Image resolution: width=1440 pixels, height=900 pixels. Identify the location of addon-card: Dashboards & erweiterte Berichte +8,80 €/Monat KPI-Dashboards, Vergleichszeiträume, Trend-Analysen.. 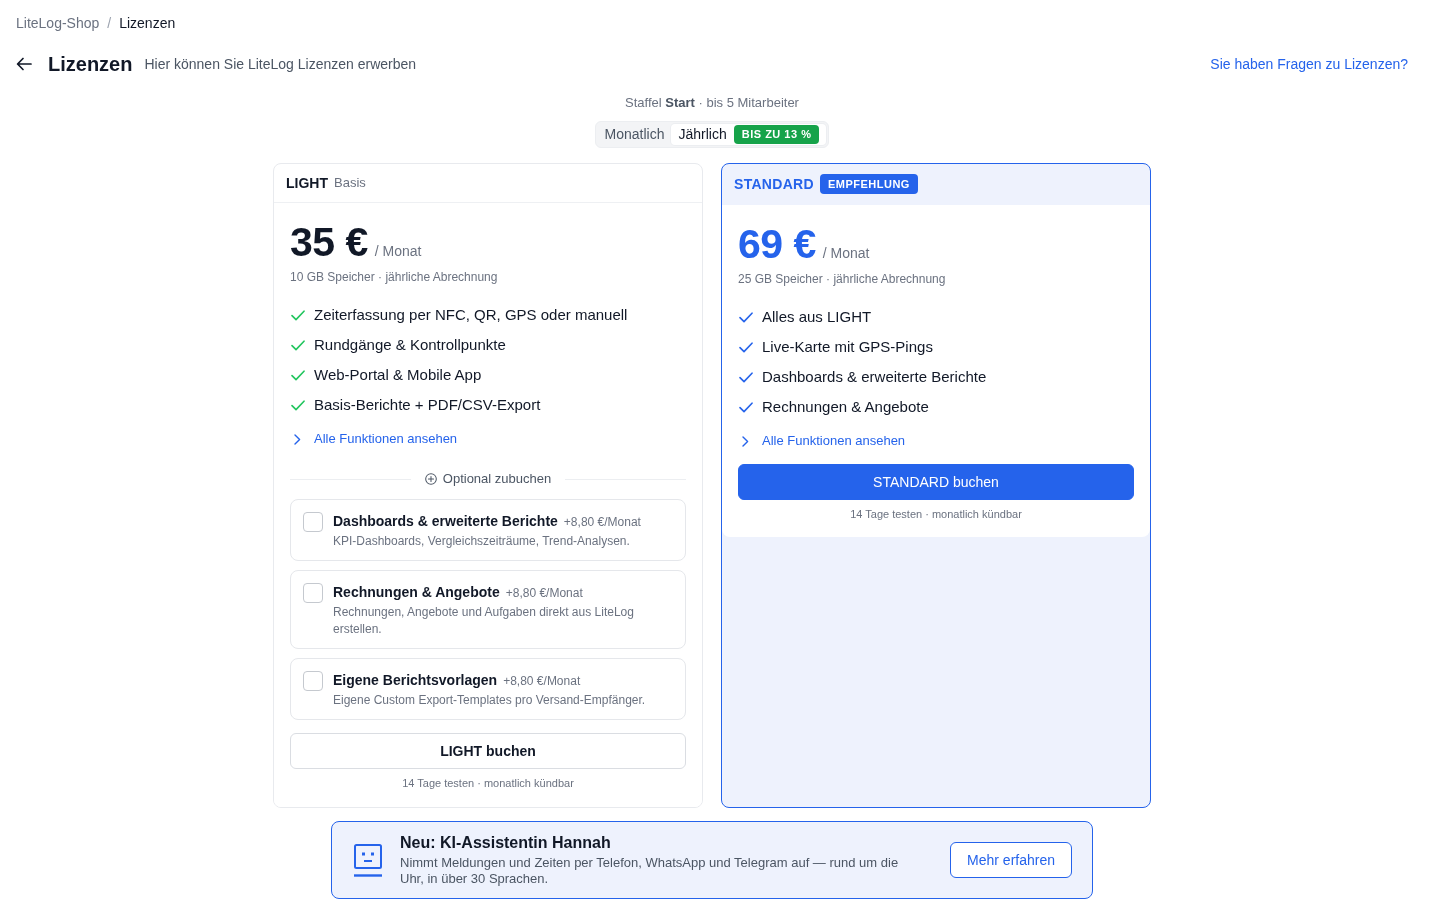
(488, 530).